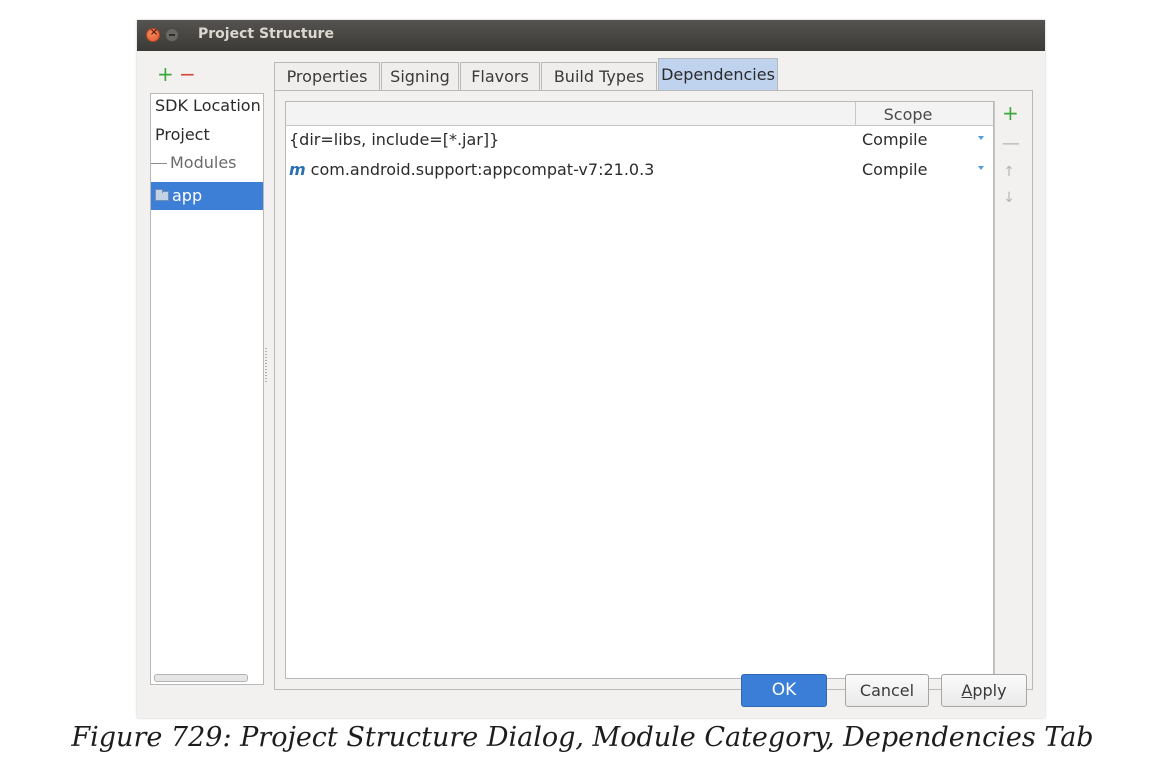 The height and width of the screenshot is (769, 1165). What do you see at coordinates (201, 678) in the screenshot?
I see `sidebar-horizontal-scrollbar` at bounding box center [201, 678].